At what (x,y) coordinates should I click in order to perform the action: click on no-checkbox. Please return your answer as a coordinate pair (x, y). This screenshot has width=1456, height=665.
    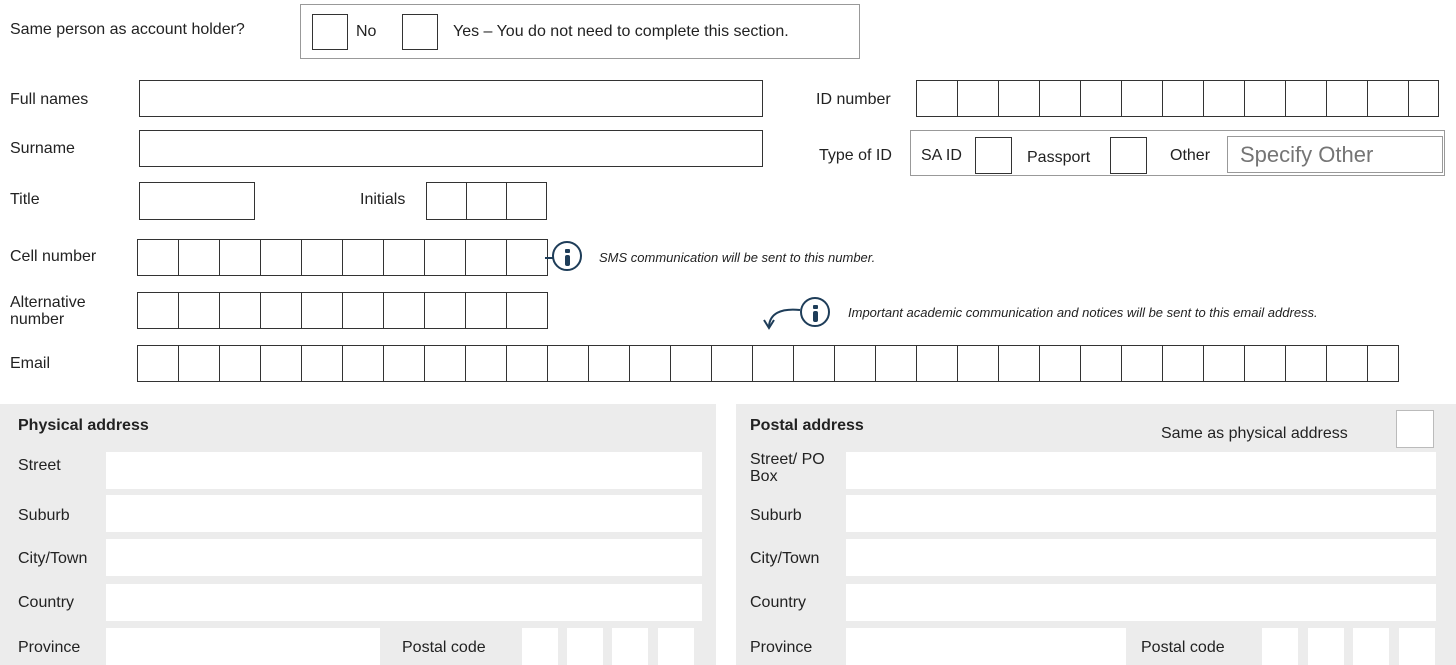
    Looking at the image, I should click on (330, 32).